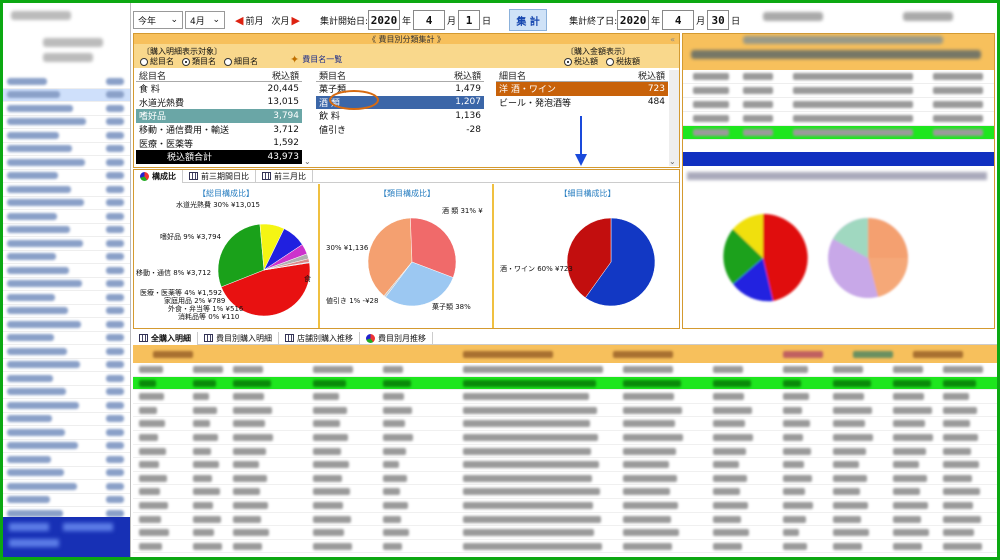 The height and width of the screenshot is (560, 1000). What do you see at coordinates (66, 537) in the screenshot?
I see `left-panel-footer` at bounding box center [66, 537].